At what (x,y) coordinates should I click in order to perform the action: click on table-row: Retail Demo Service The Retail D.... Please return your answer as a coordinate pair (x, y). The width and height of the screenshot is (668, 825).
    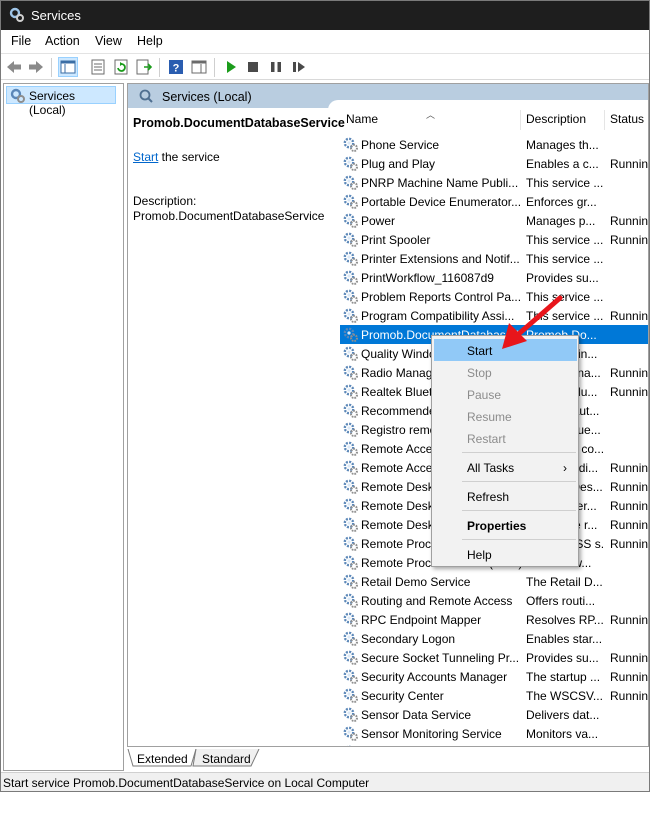
    Looking at the image, I should click on (494, 581).